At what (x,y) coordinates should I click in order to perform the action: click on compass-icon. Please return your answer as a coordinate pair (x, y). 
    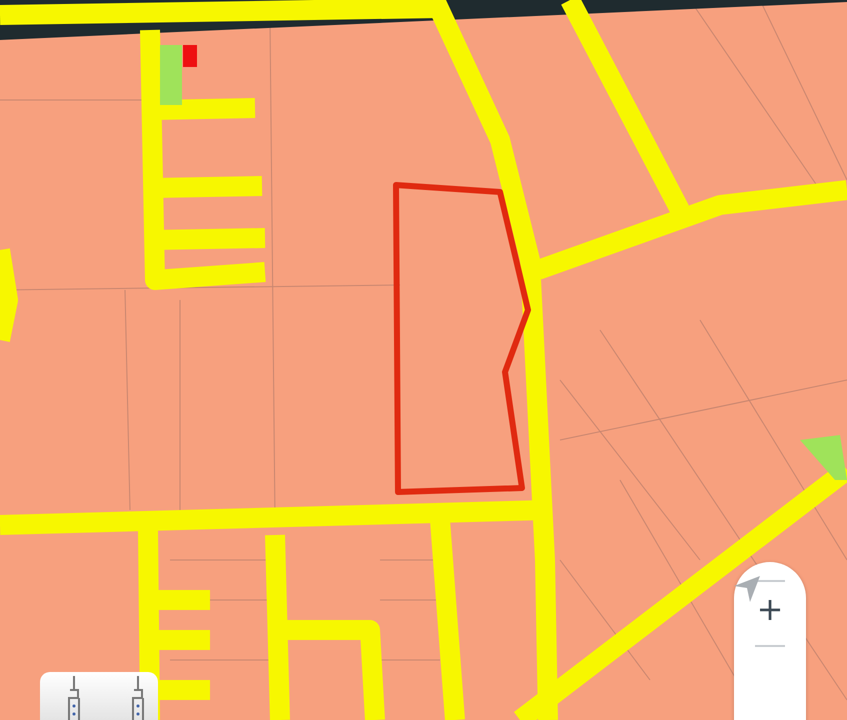
    Looking at the image, I should click on (747, 589).